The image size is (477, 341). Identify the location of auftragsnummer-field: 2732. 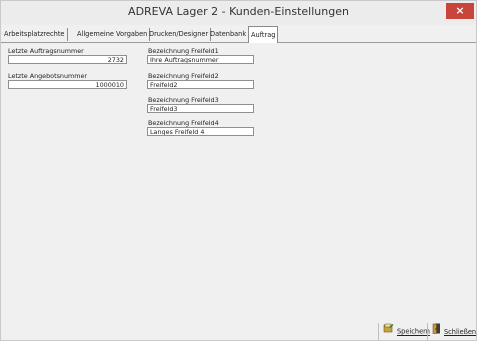
(67, 59).